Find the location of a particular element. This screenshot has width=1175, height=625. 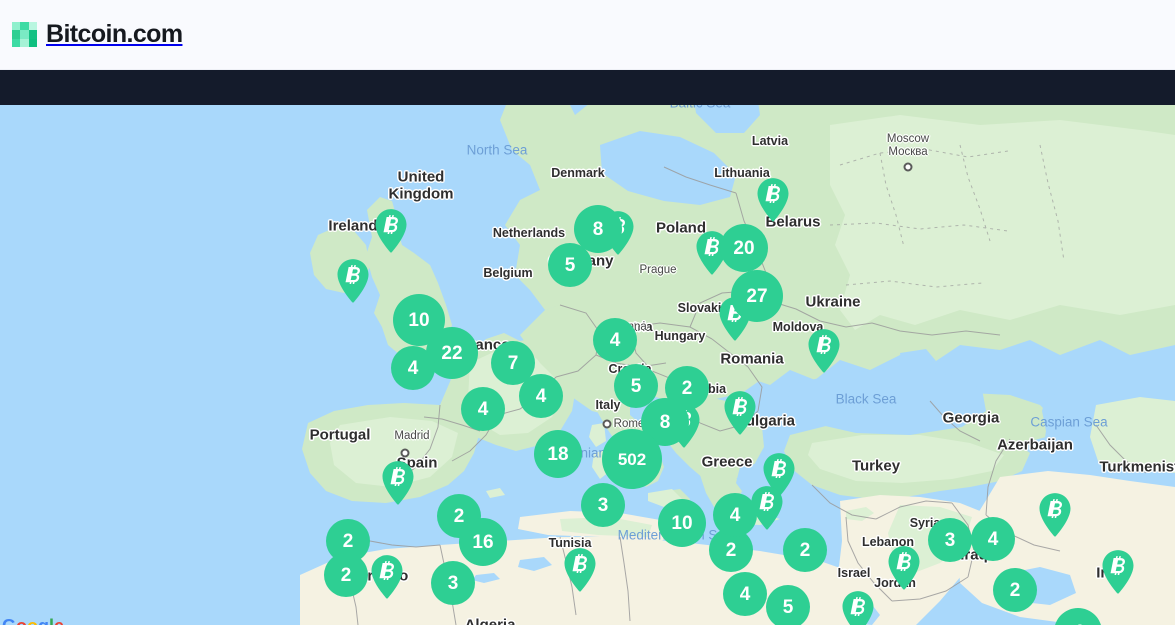

navigation-bar is located at coordinates (587, 87).